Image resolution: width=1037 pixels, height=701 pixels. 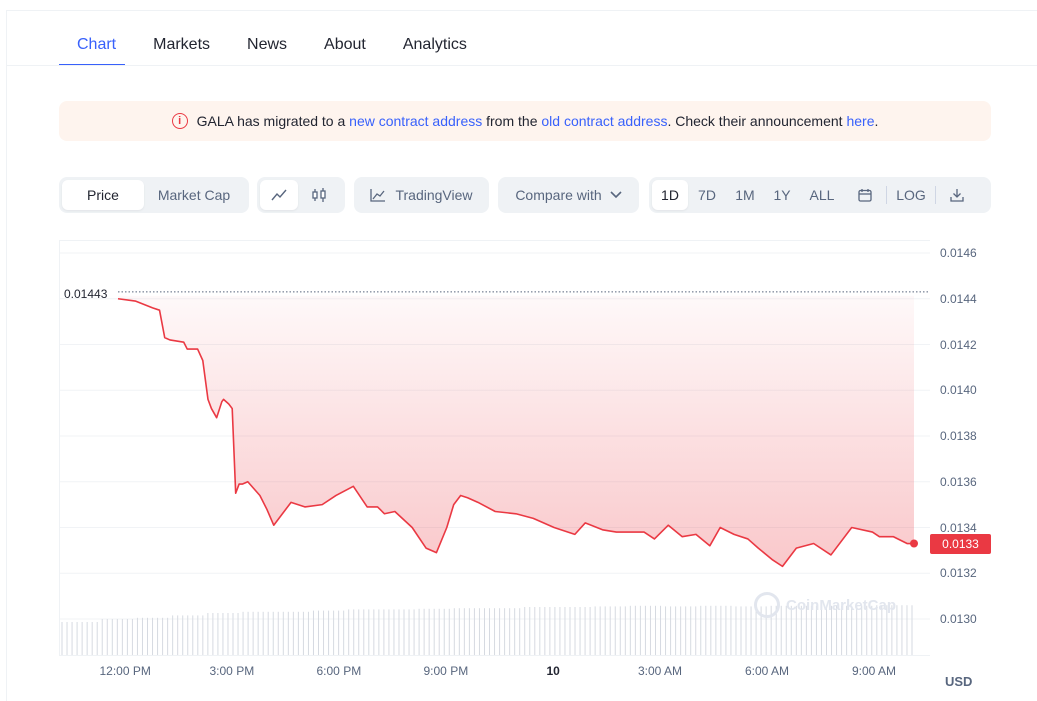 What do you see at coordinates (339, 671) in the screenshot?
I see `x-tick-label: 6:00 PM` at bounding box center [339, 671].